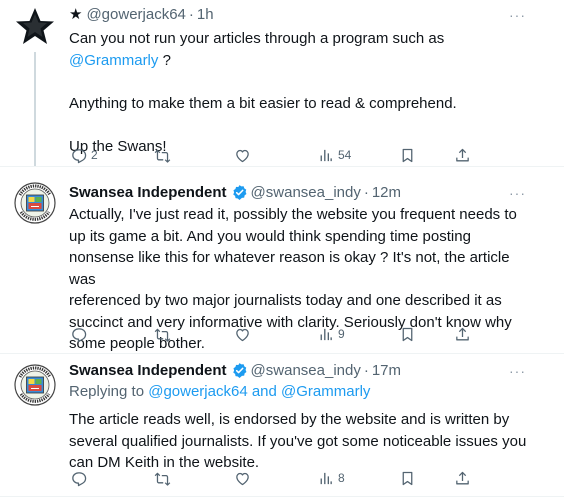 The height and width of the screenshot is (500, 564). What do you see at coordinates (386, 192) in the screenshot?
I see `tweet-time: 12m` at bounding box center [386, 192].